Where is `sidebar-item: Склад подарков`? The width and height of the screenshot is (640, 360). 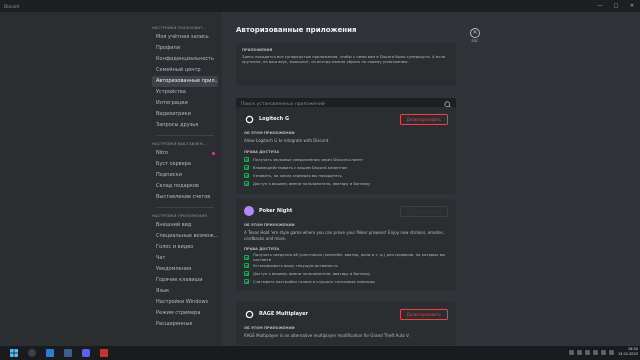
sidebar-item: Склад подарков is located at coordinates (185, 186).